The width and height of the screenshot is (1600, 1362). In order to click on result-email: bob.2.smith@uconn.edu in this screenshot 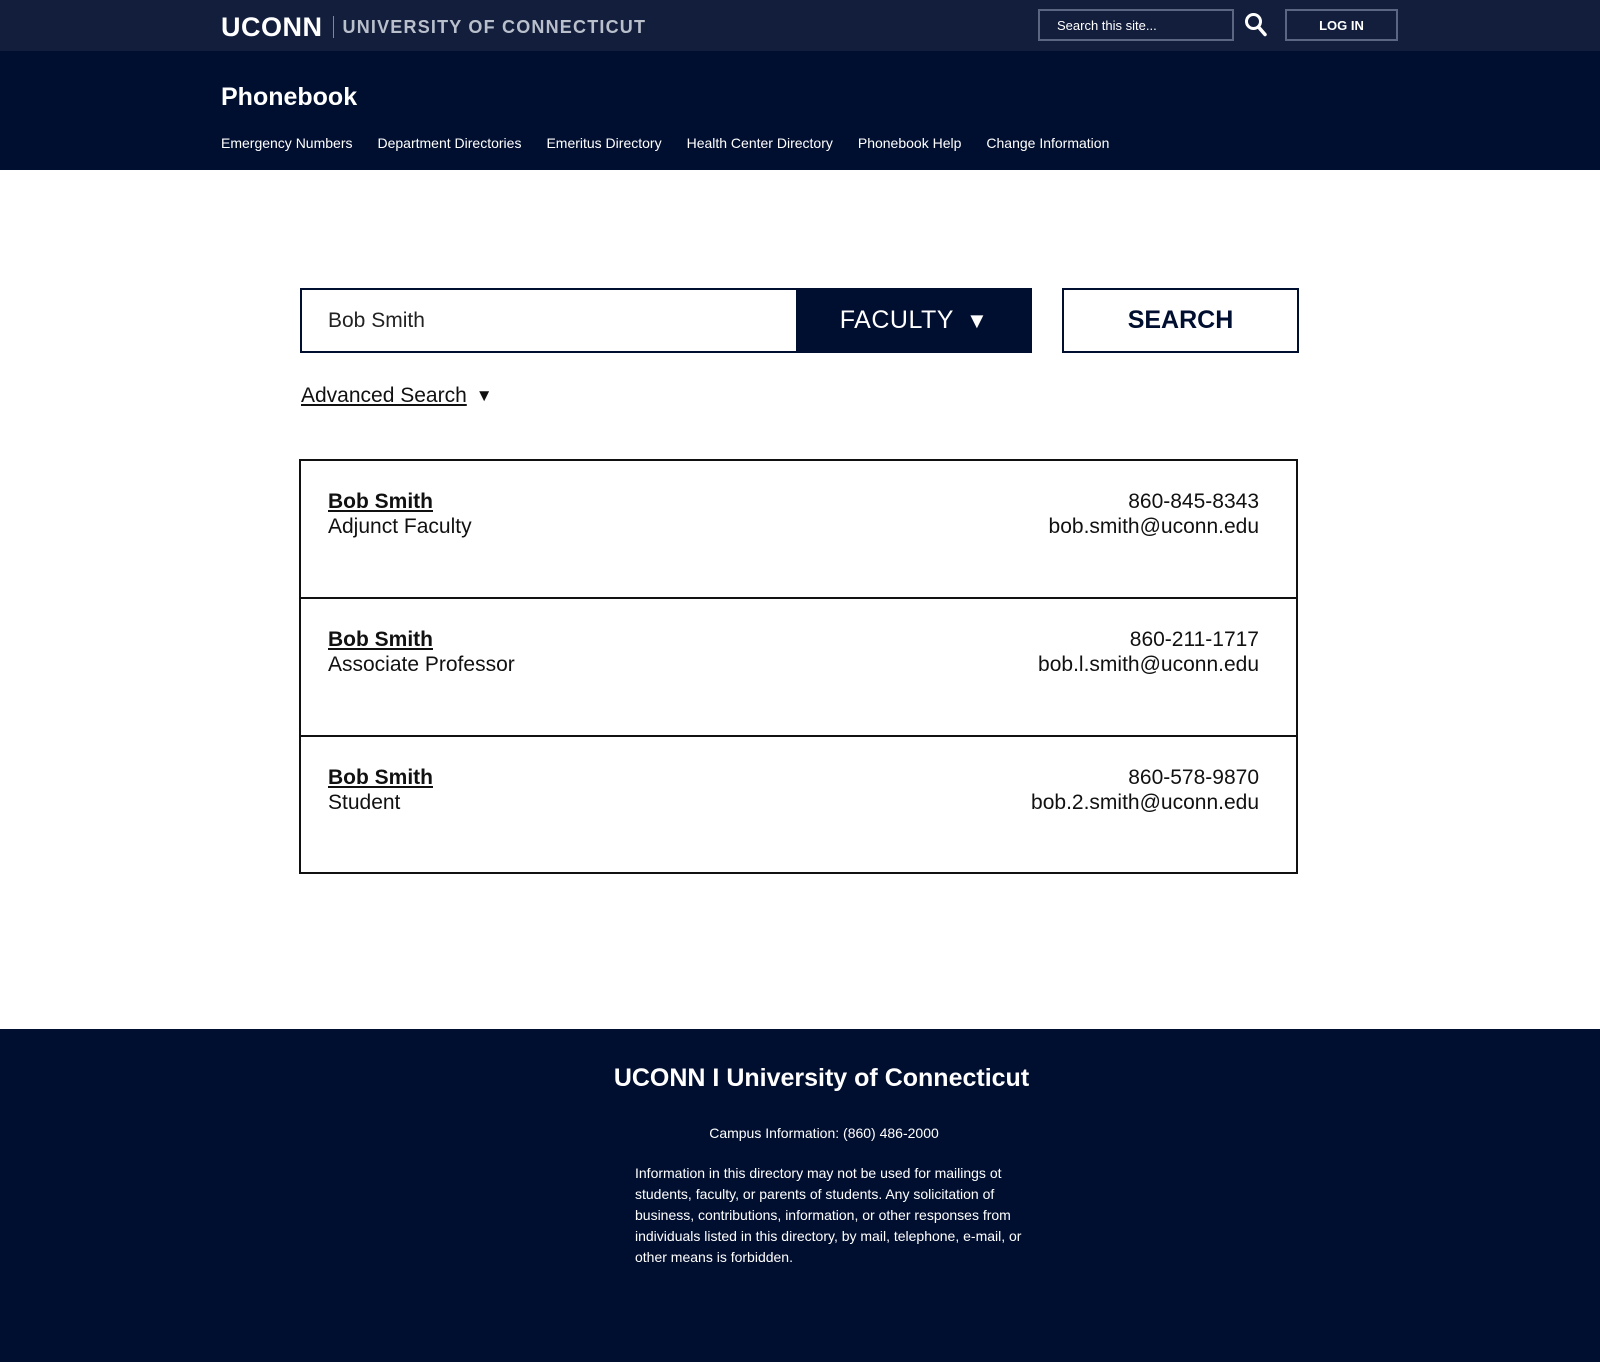, I will do `click(1145, 802)`.